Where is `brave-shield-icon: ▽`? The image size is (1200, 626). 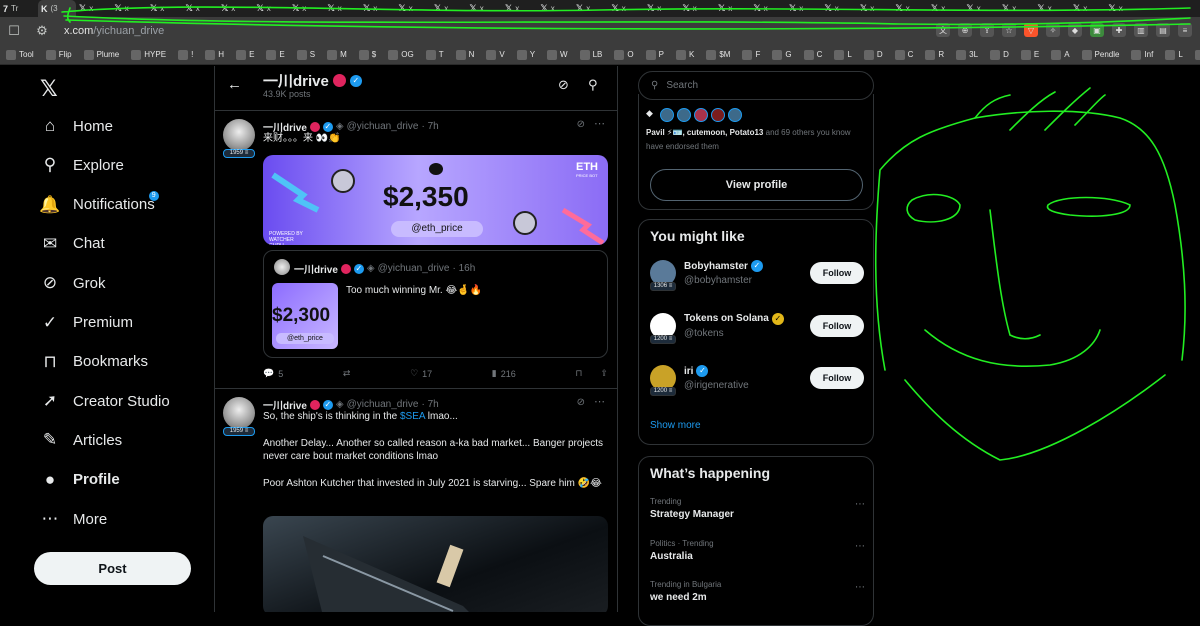 brave-shield-icon: ▽ is located at coordinates (1031, 30).